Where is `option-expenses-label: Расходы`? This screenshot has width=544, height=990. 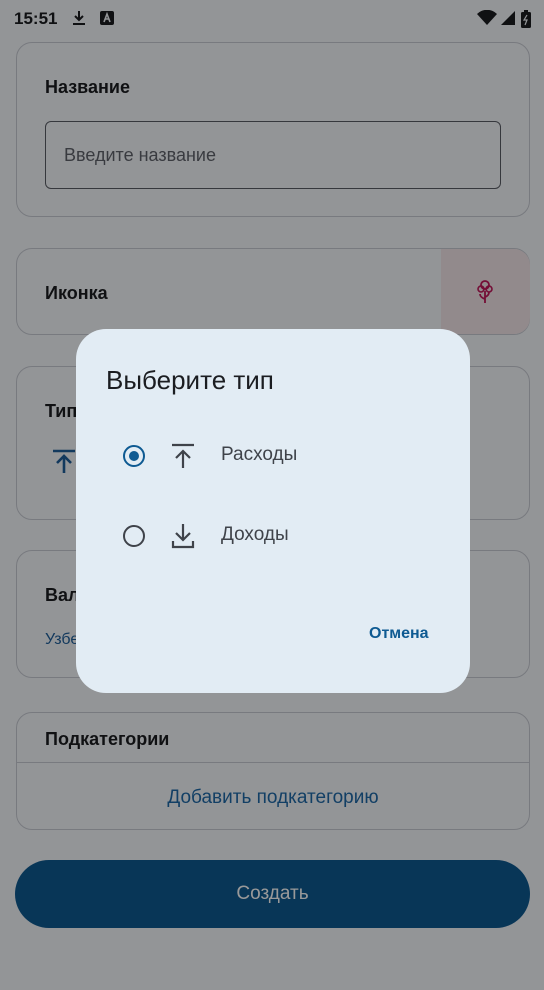
option-expenses-label: Расходы is located at coordinates (259, 454).